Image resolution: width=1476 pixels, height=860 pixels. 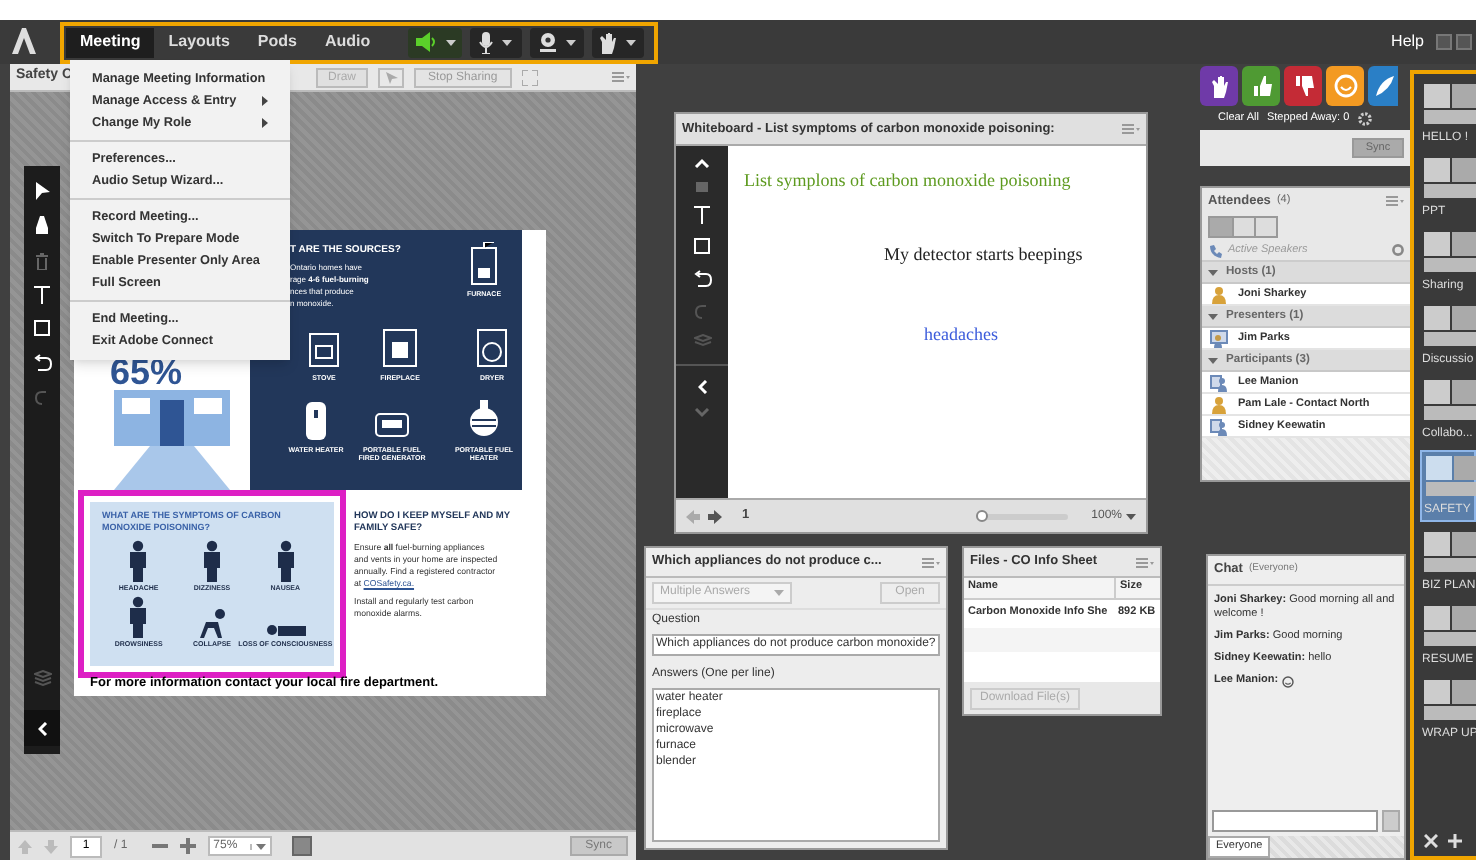 I want to click on hand-icon, so click(x=1219, y=86).